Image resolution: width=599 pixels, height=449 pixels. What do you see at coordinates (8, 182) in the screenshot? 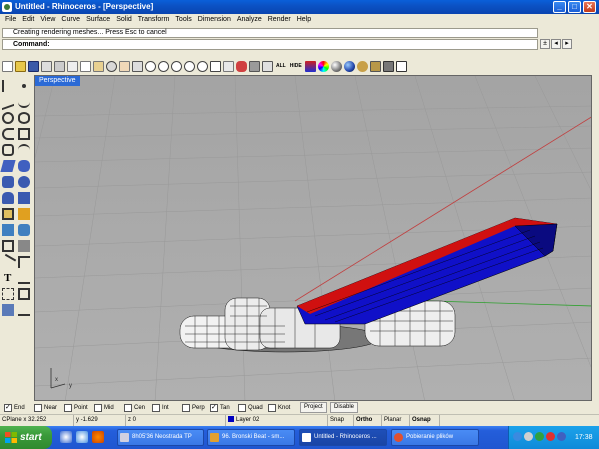
I see `box-solid-icon` at bounding box center [8, 182].